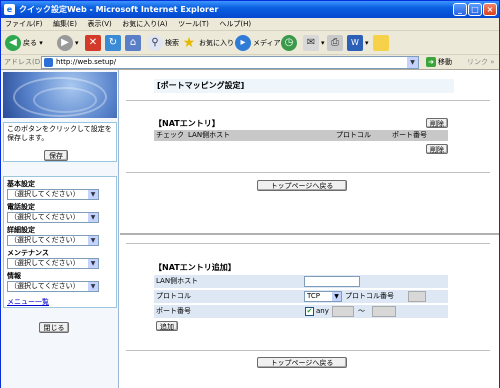 This screenshot has width=500, height=388. Describe the element at coordinates (65, 24) in the screenshot. I see `menu-edit: 編集(E)` at that location.